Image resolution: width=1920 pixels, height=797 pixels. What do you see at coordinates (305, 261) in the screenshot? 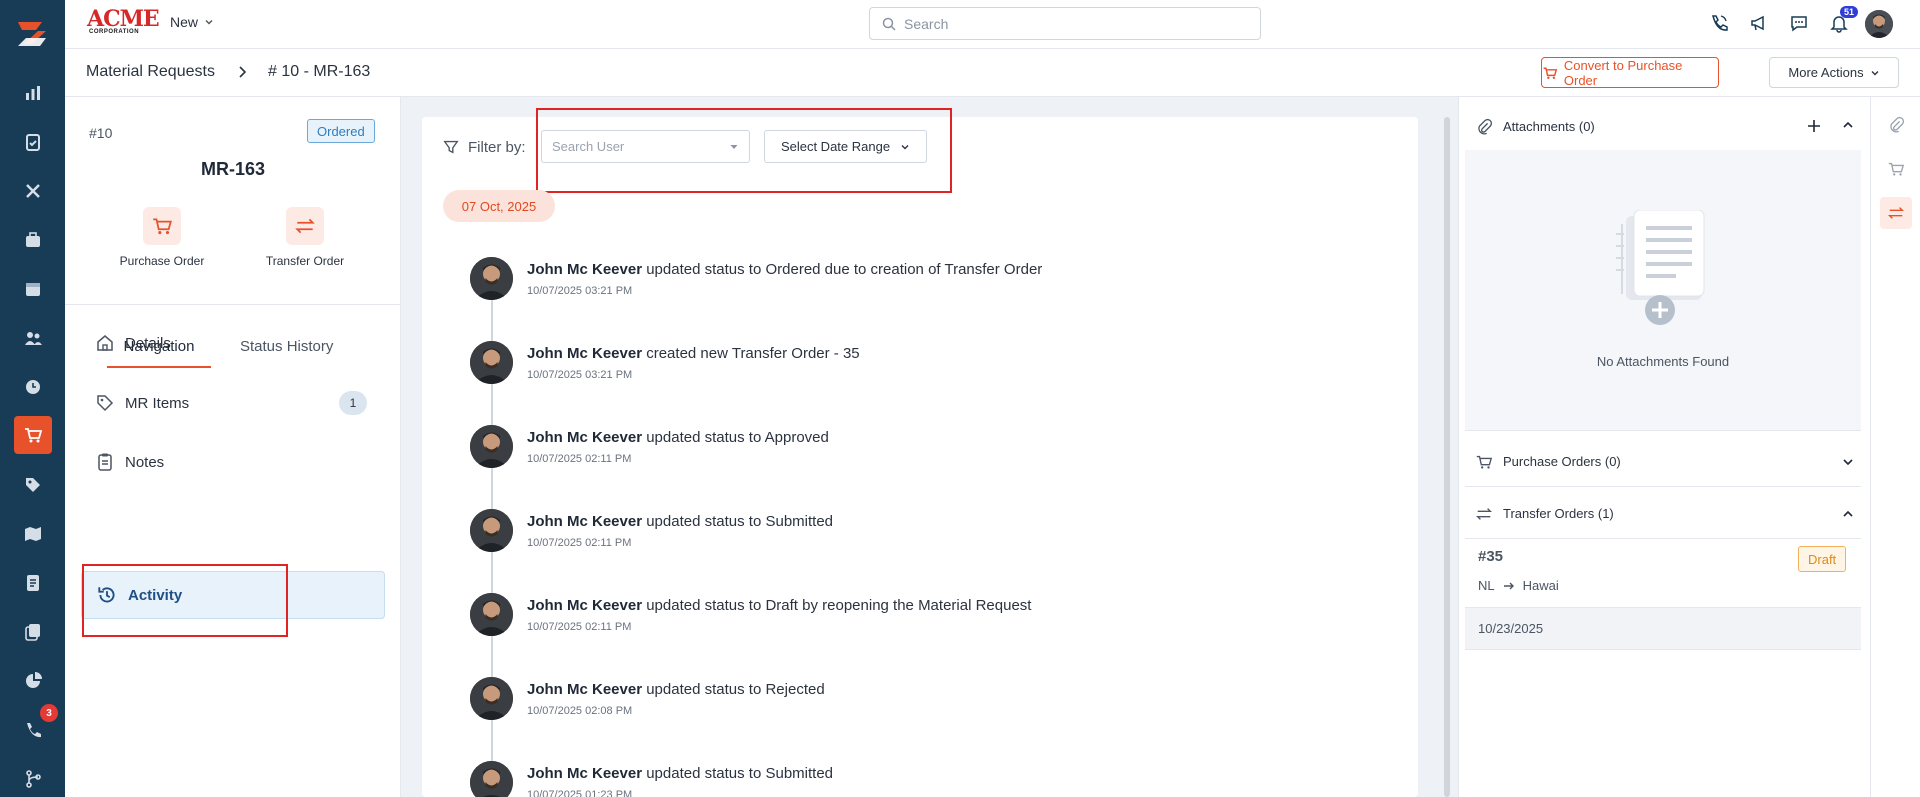
I see `quick-action-label: Transfer Order` at bounding box center [305, 261].